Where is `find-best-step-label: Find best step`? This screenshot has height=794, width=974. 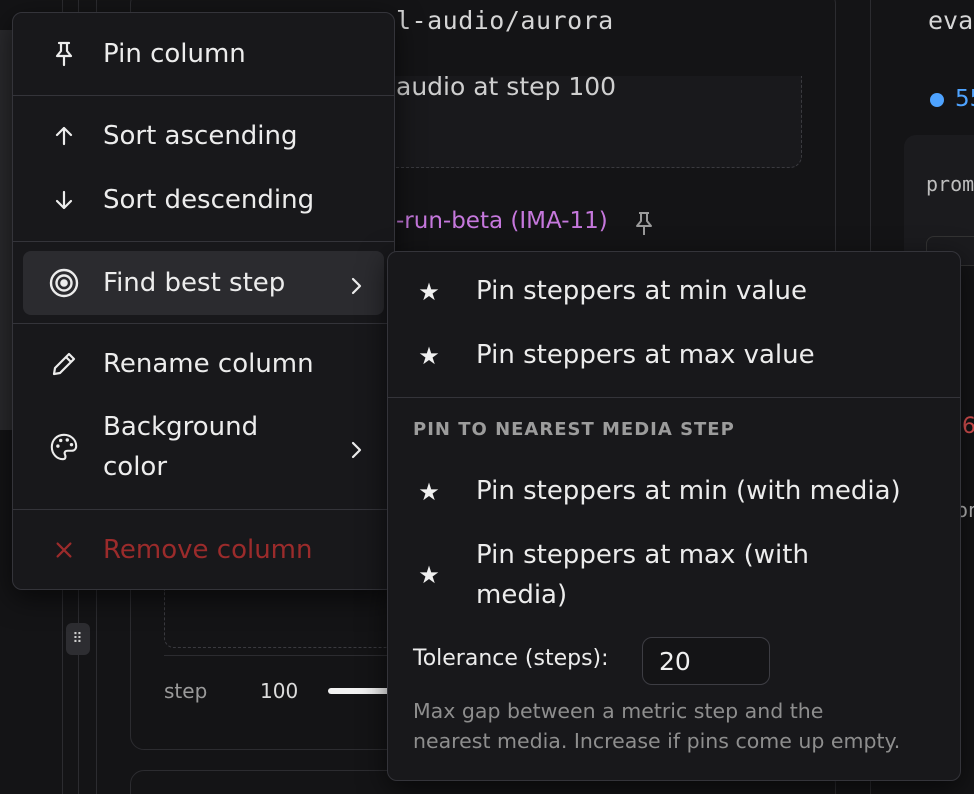
find-best-step-label: Find best step is located at coordinates (194, 283).